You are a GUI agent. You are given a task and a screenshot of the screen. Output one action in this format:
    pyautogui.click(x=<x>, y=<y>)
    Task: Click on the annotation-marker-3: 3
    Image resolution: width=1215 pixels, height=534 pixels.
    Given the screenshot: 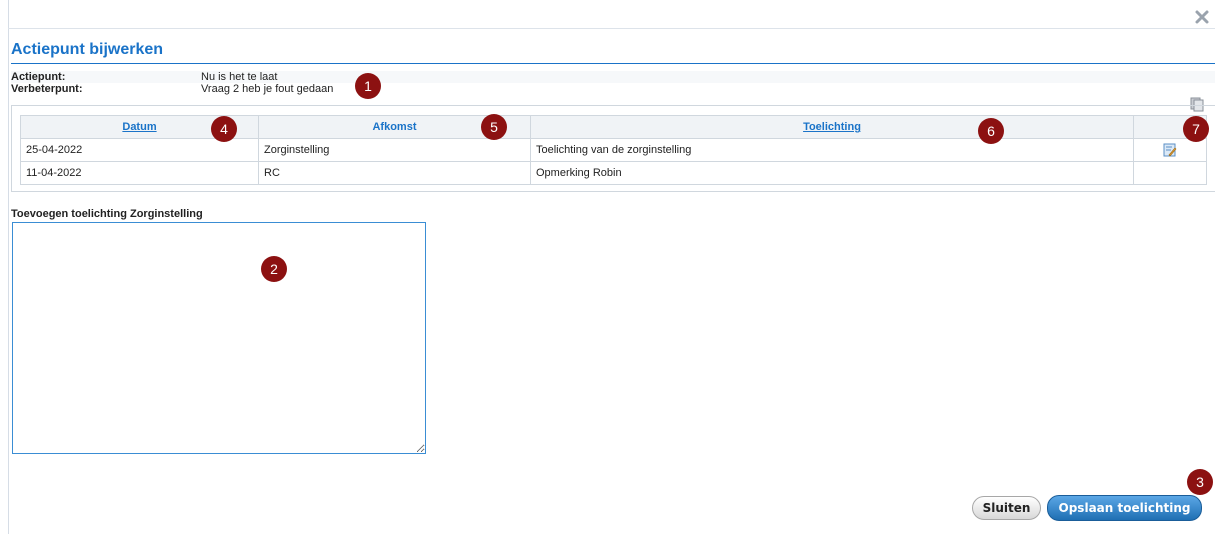 What is the action you would take?
    pyautogui.click(x=1200, y=482)
    